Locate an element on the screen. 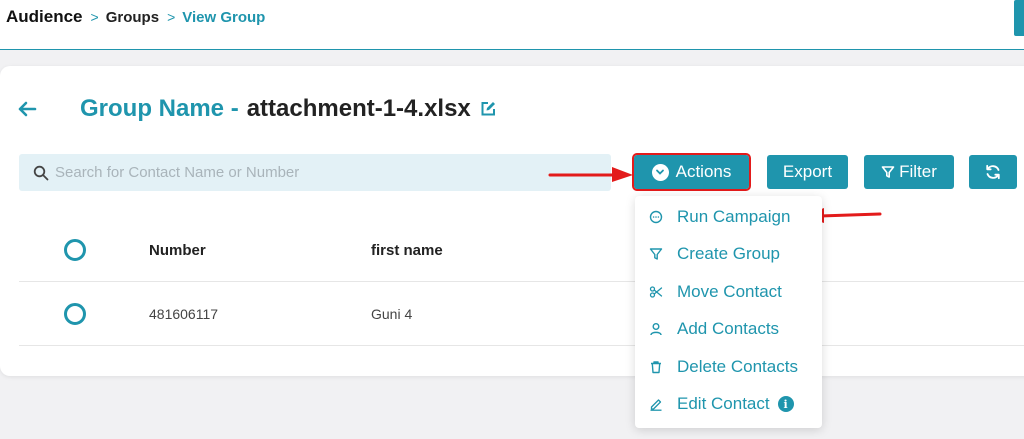  filter-label: Filter is located at coordinates (918, 171).